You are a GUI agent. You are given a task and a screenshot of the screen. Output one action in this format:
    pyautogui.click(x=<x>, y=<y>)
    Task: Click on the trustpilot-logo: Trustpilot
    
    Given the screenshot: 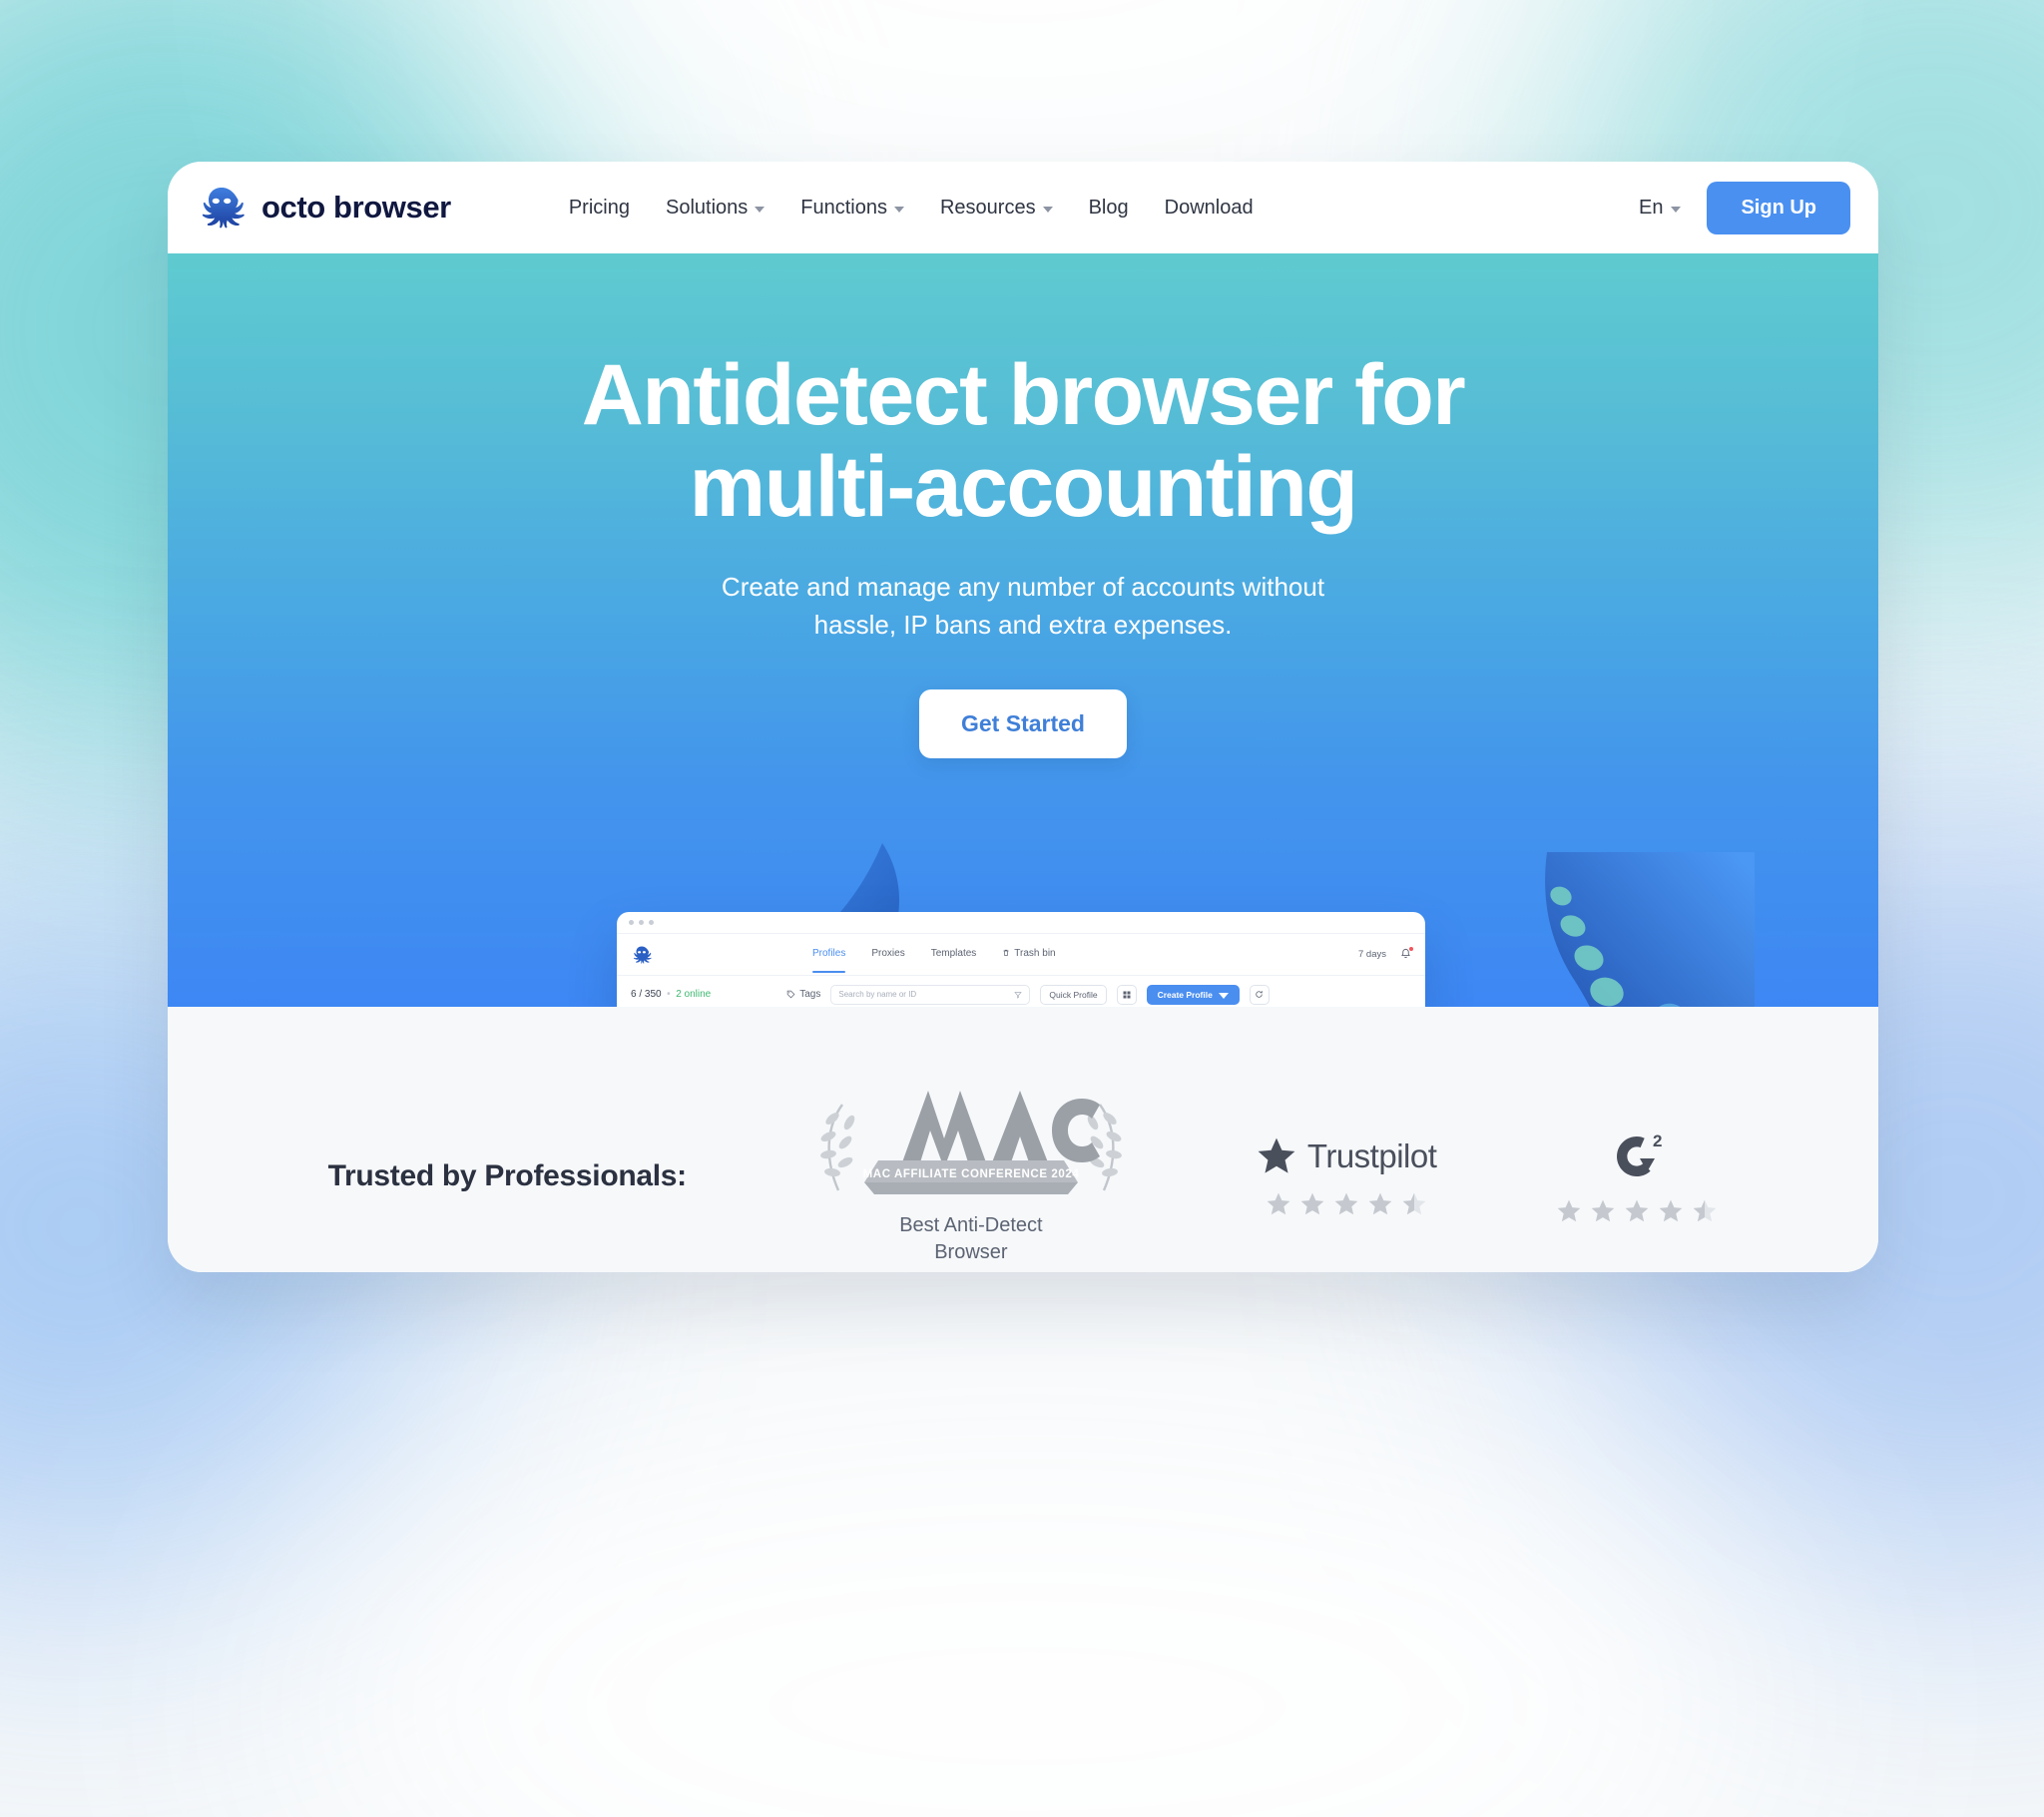 What is the action you would take?
    pyautogui.click(x=1346, y=1156)
    